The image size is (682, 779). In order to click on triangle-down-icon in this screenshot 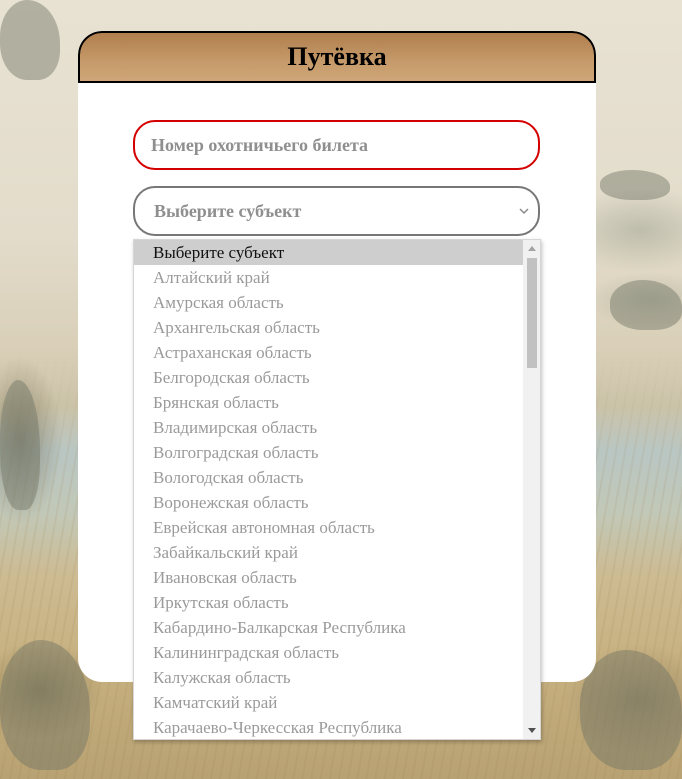, I will do `click(531, 730)`.